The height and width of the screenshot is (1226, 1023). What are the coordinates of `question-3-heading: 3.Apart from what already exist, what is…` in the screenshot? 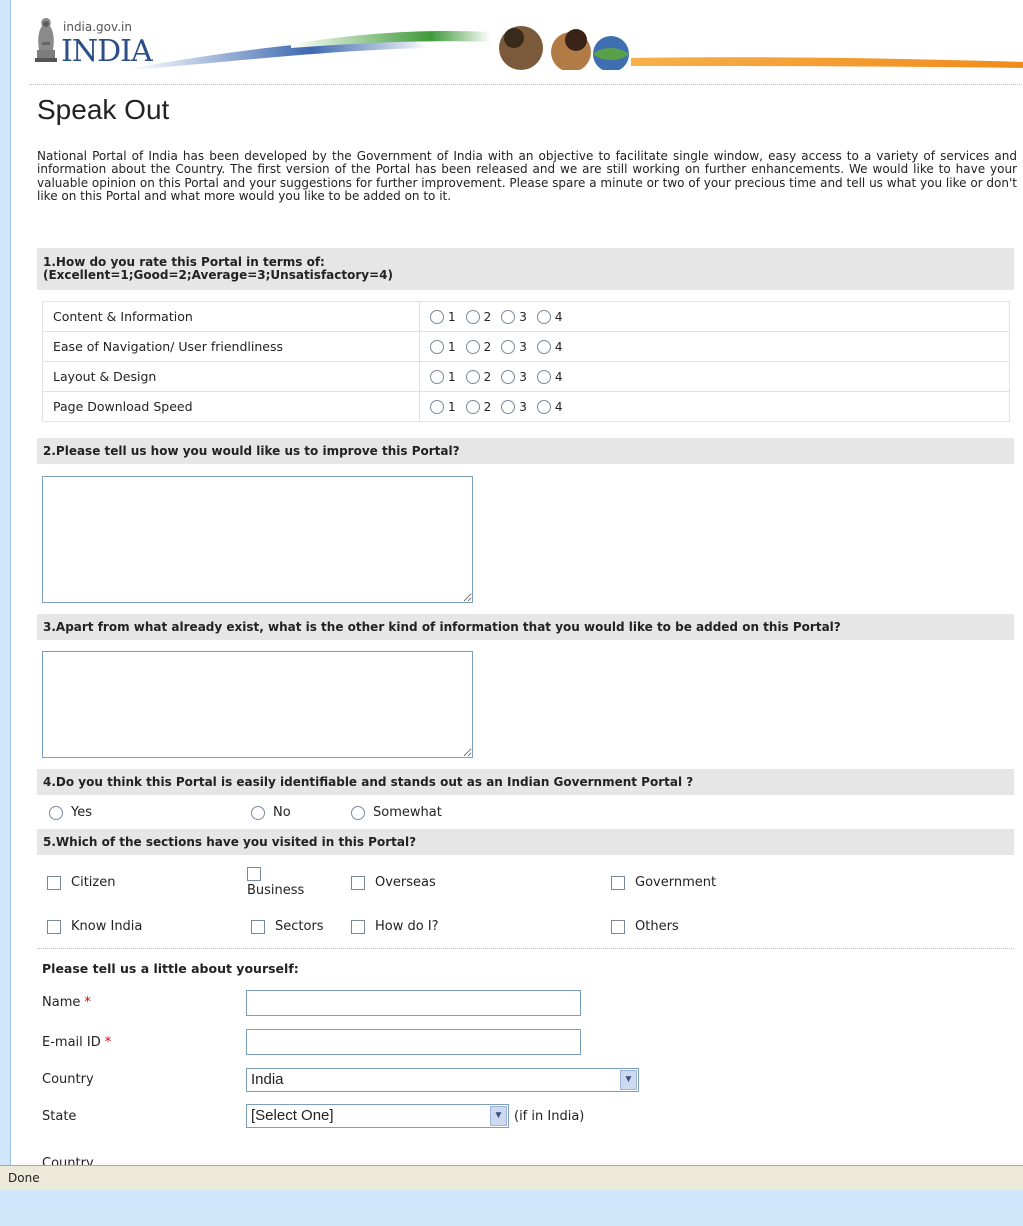 It's located at (525, 627).